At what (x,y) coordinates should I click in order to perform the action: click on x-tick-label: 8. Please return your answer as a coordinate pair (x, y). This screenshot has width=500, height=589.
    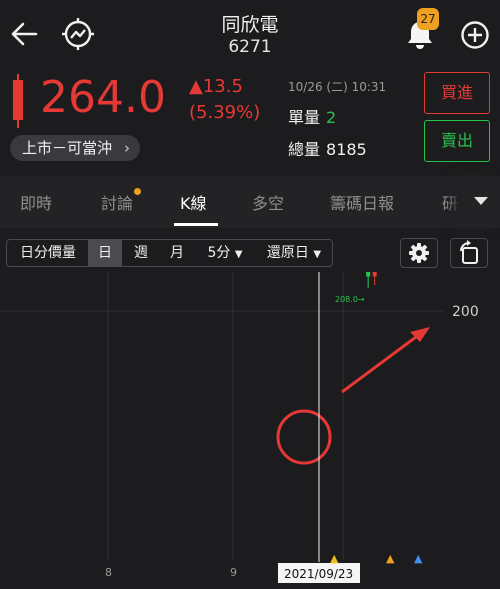
    Looking at the image, I should click on (108, 572).